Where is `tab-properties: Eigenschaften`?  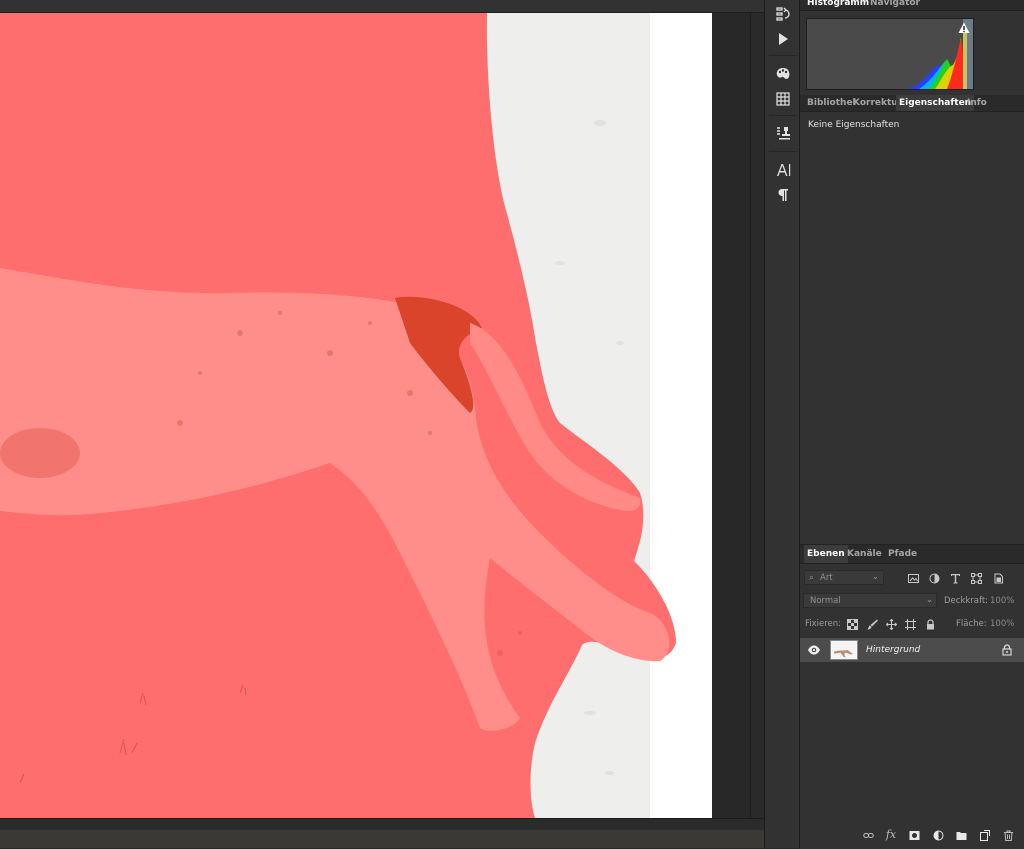
tab-properties: Eigenschaften is located at coordinates (935, 103).